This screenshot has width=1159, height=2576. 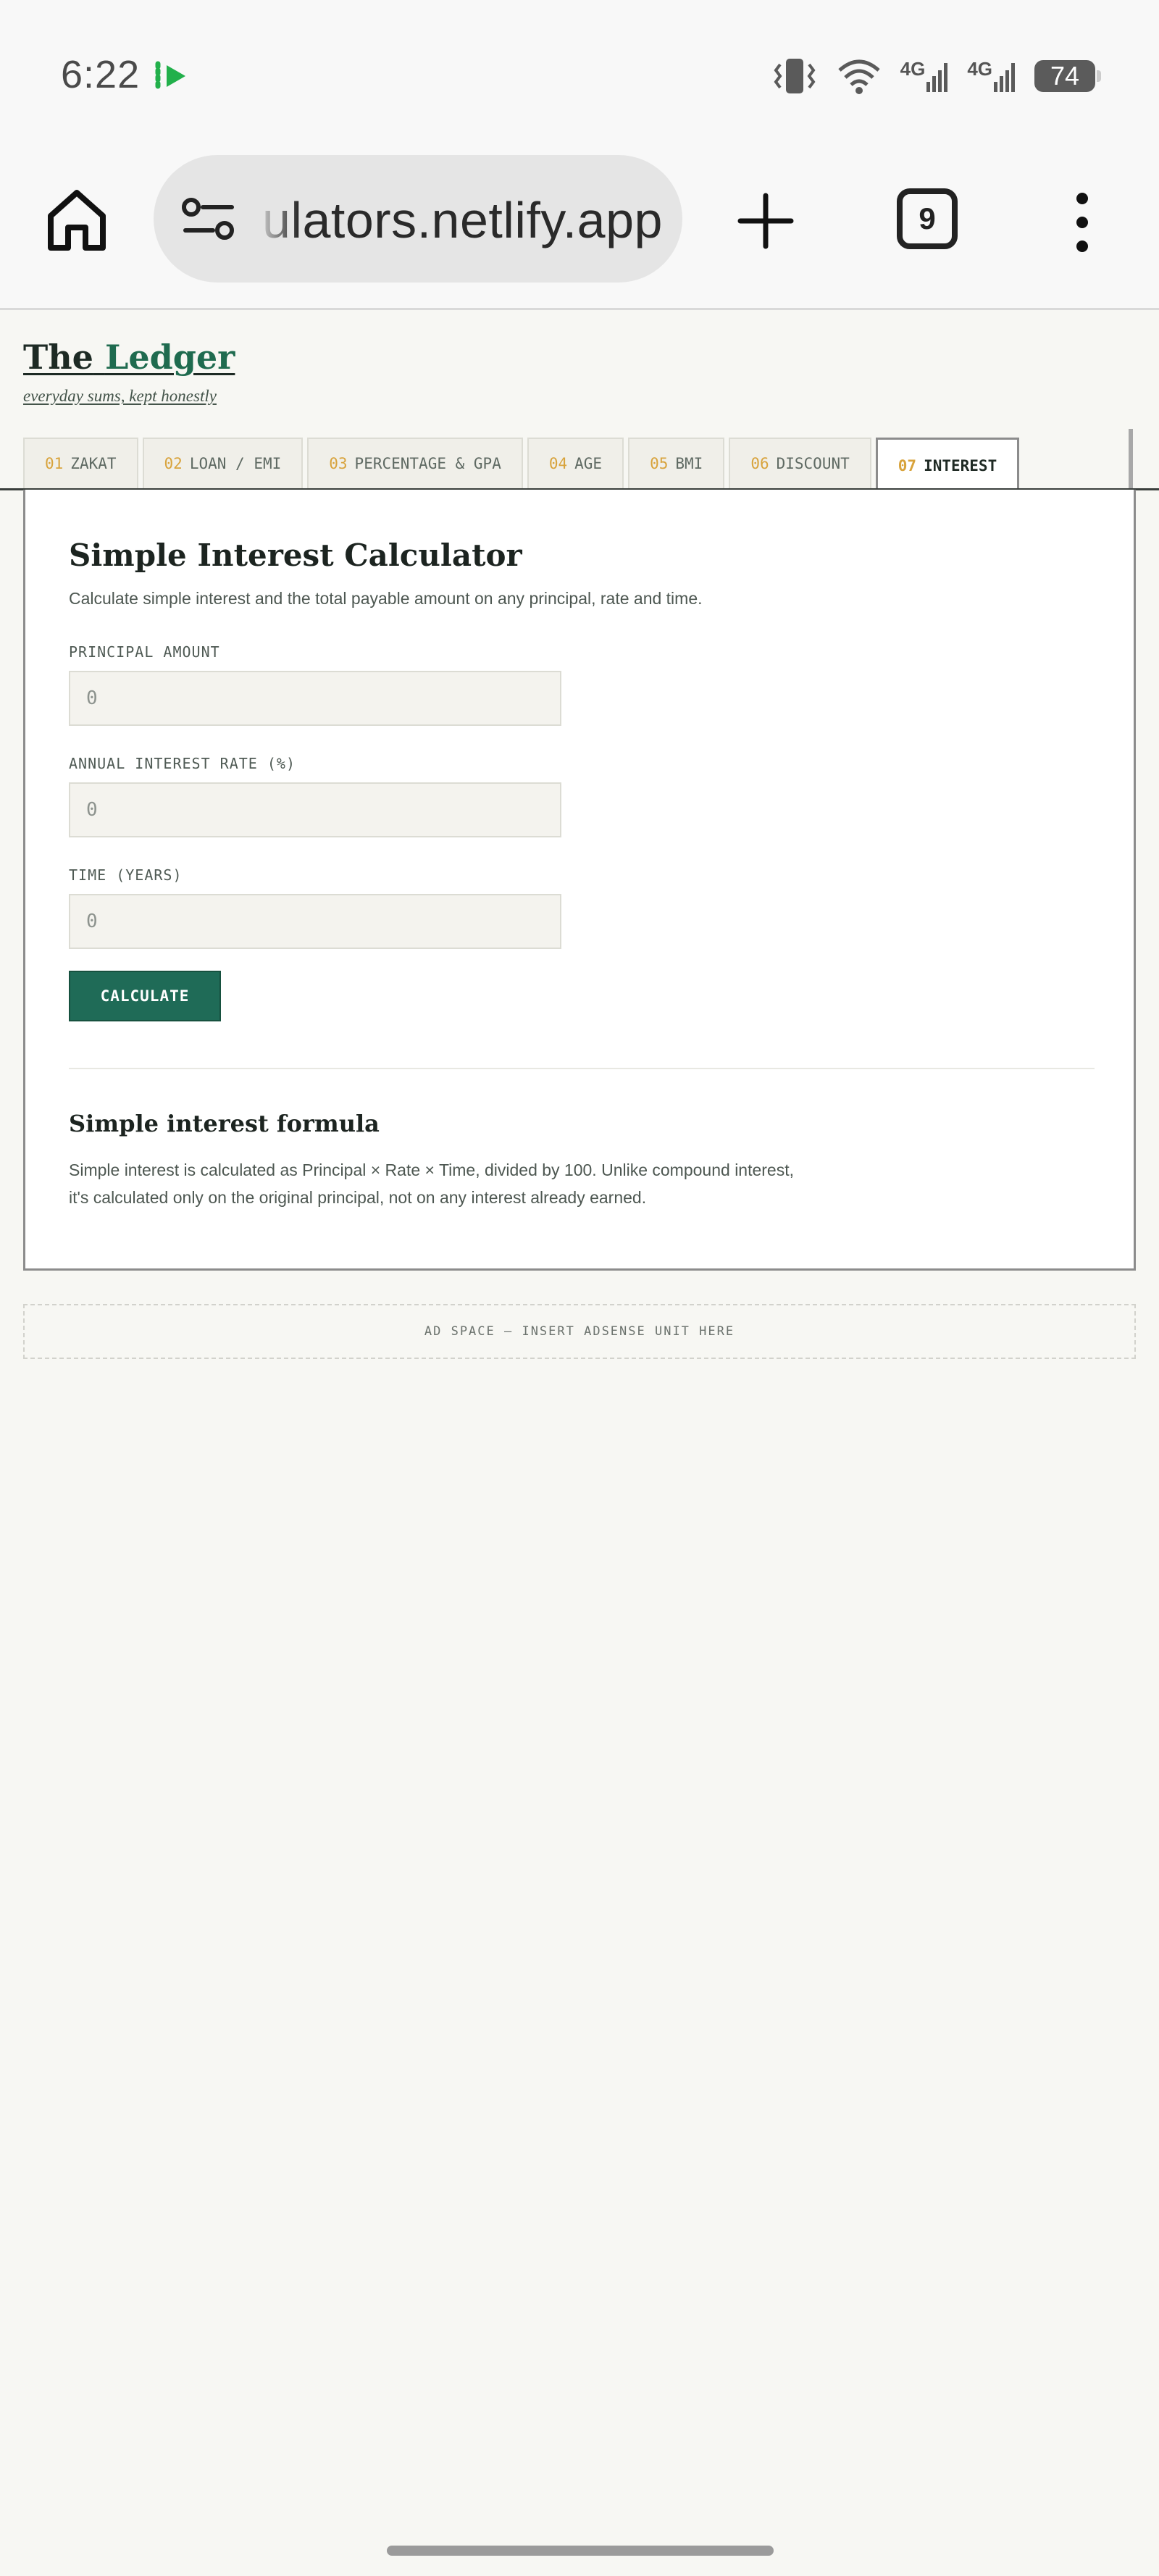 I want to click on tab-number: 01, so click(x=54, y=463).